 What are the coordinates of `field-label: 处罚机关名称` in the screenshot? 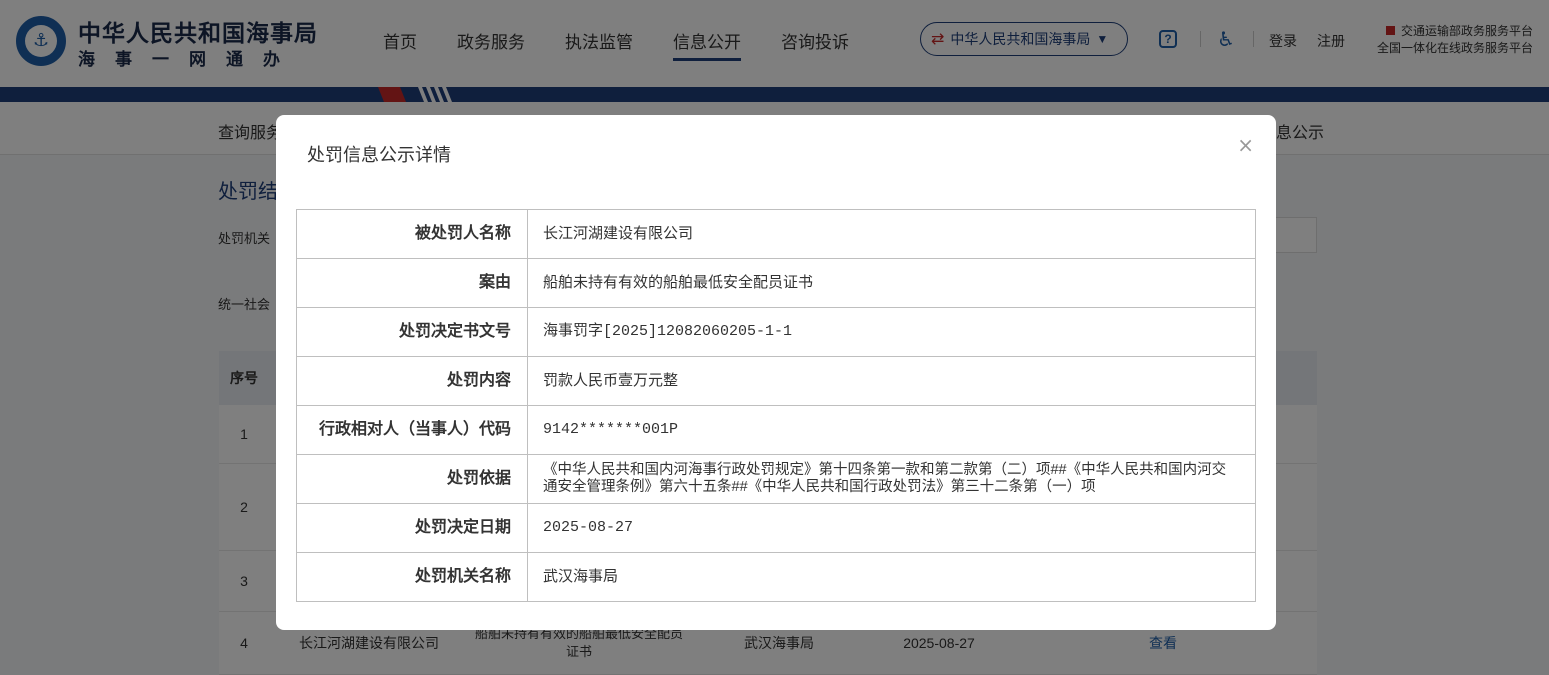 It's located at (412, 577).